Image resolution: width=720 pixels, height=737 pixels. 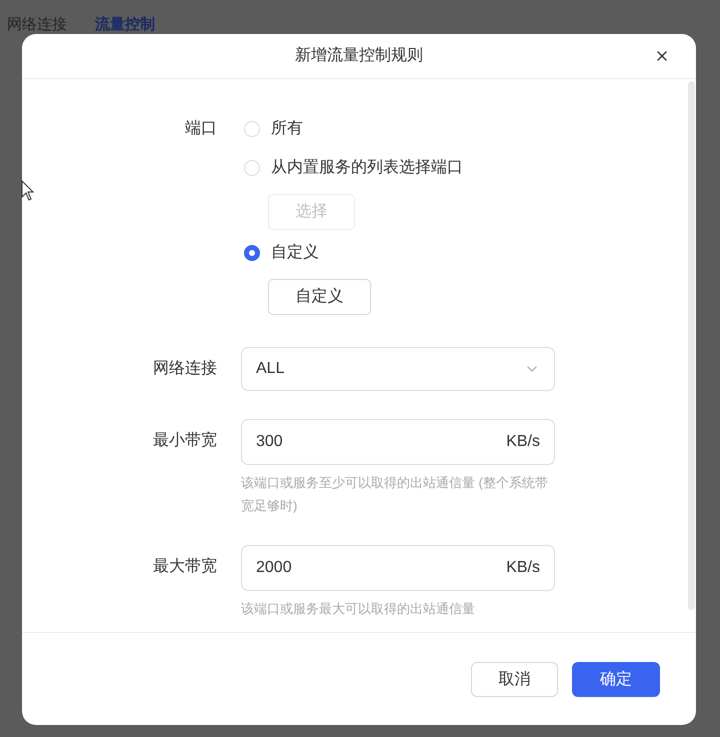 I want to click on bandwidth-input: 2000 KB/s, so click(x=398, y=568).